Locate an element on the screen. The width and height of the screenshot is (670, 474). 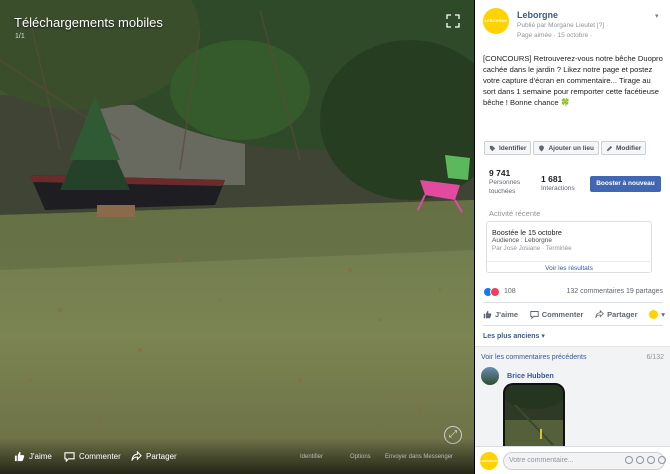
comment-image-thumbnail is located at coordinates (534, 419).